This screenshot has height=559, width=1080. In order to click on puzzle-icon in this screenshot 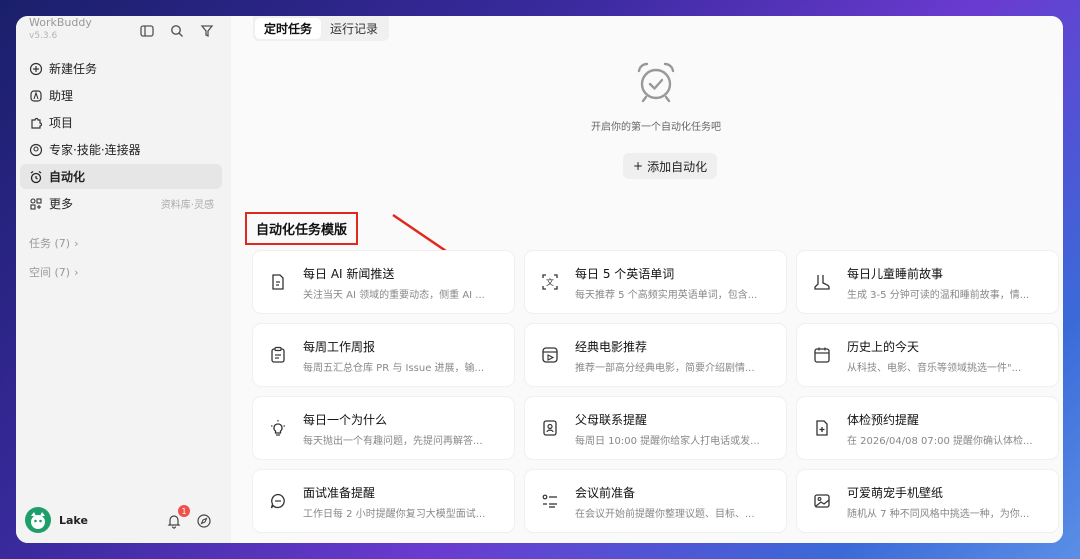, I will do `click(36, 123)`.